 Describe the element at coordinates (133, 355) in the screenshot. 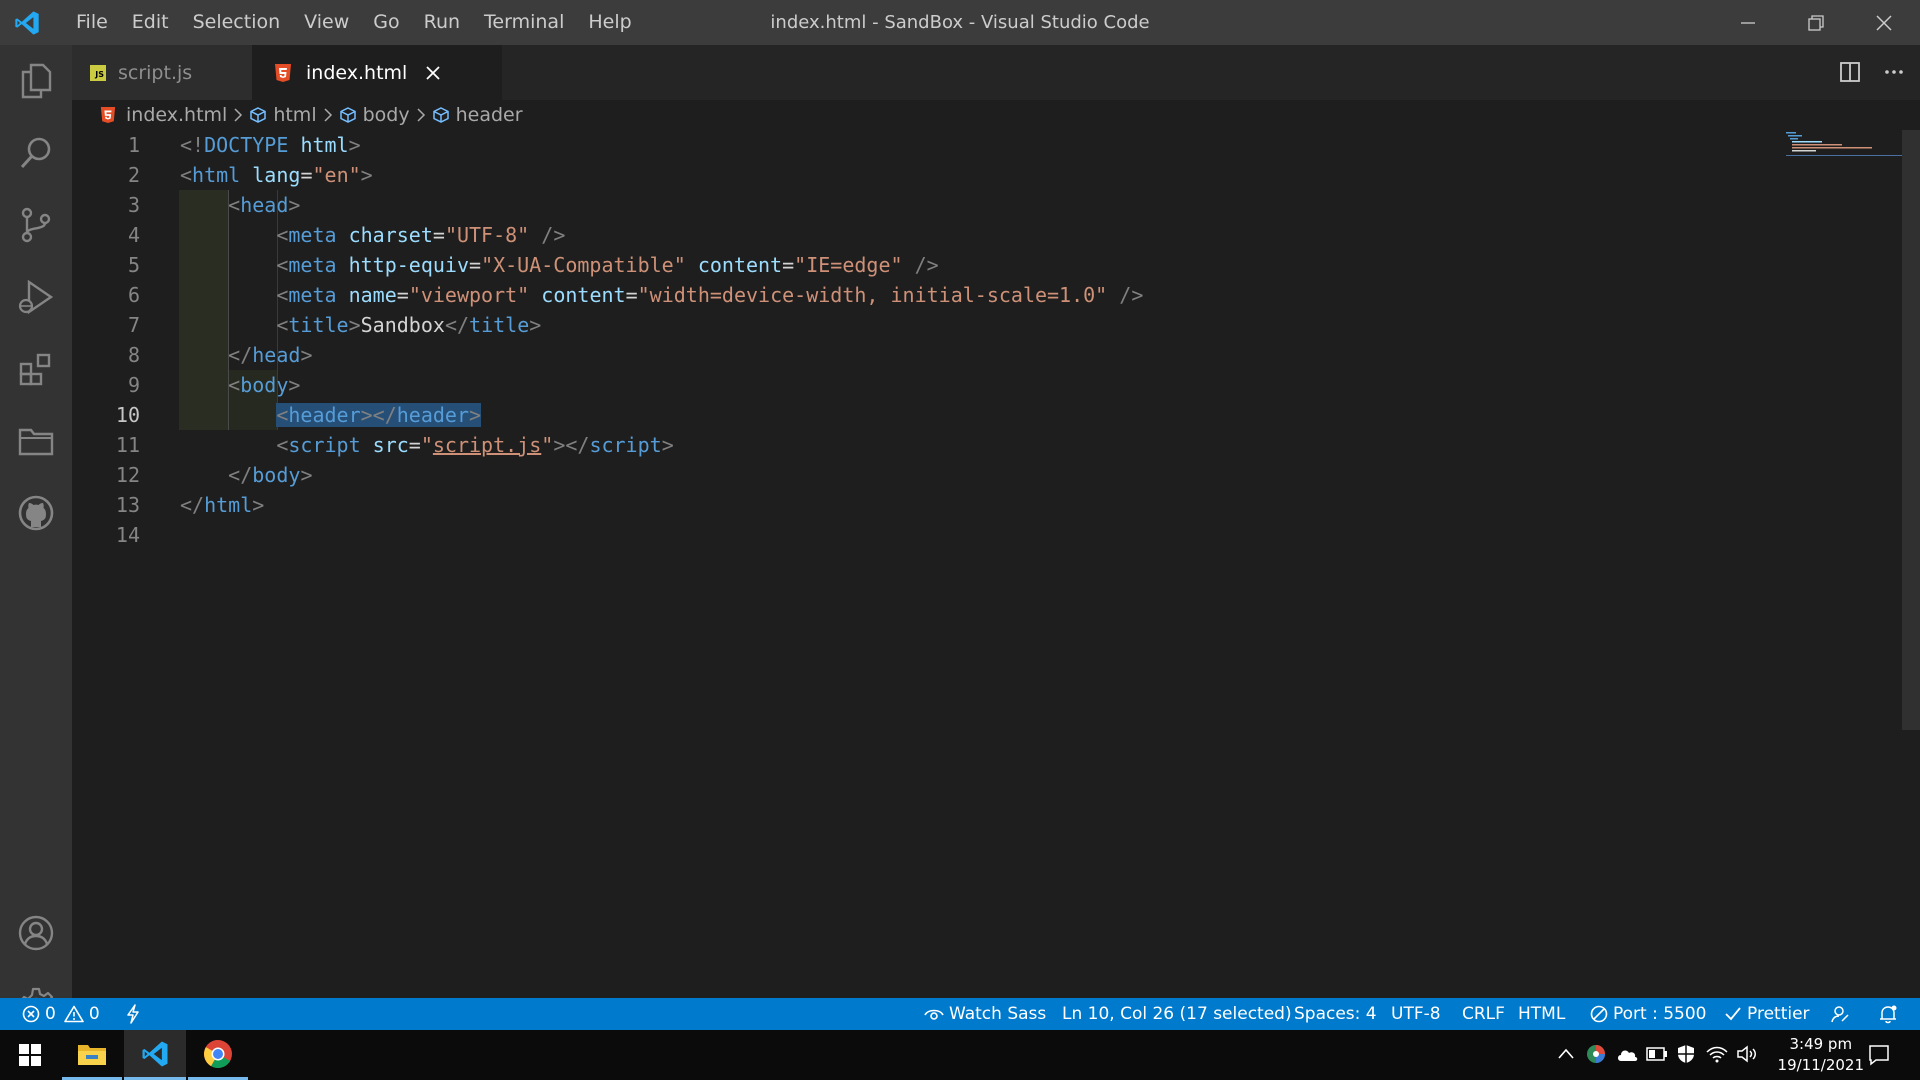

I see `line-number: 8` at that location.